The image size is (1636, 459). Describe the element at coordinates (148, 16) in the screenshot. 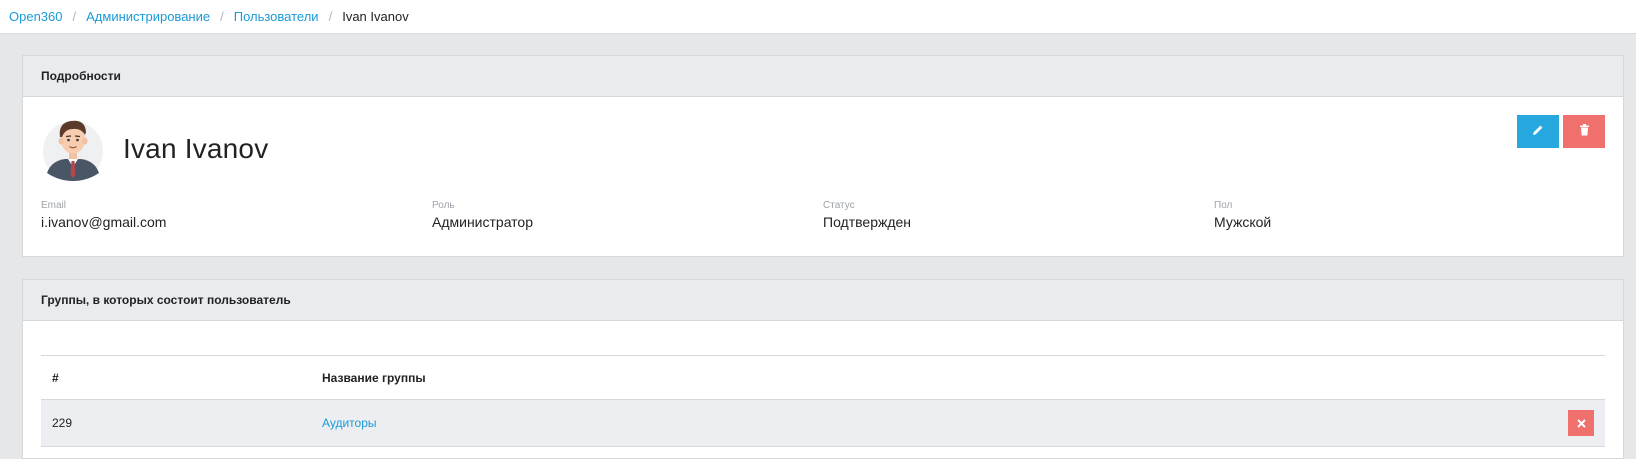

I see `breadcrumb-administration: Администрирование` at that location.